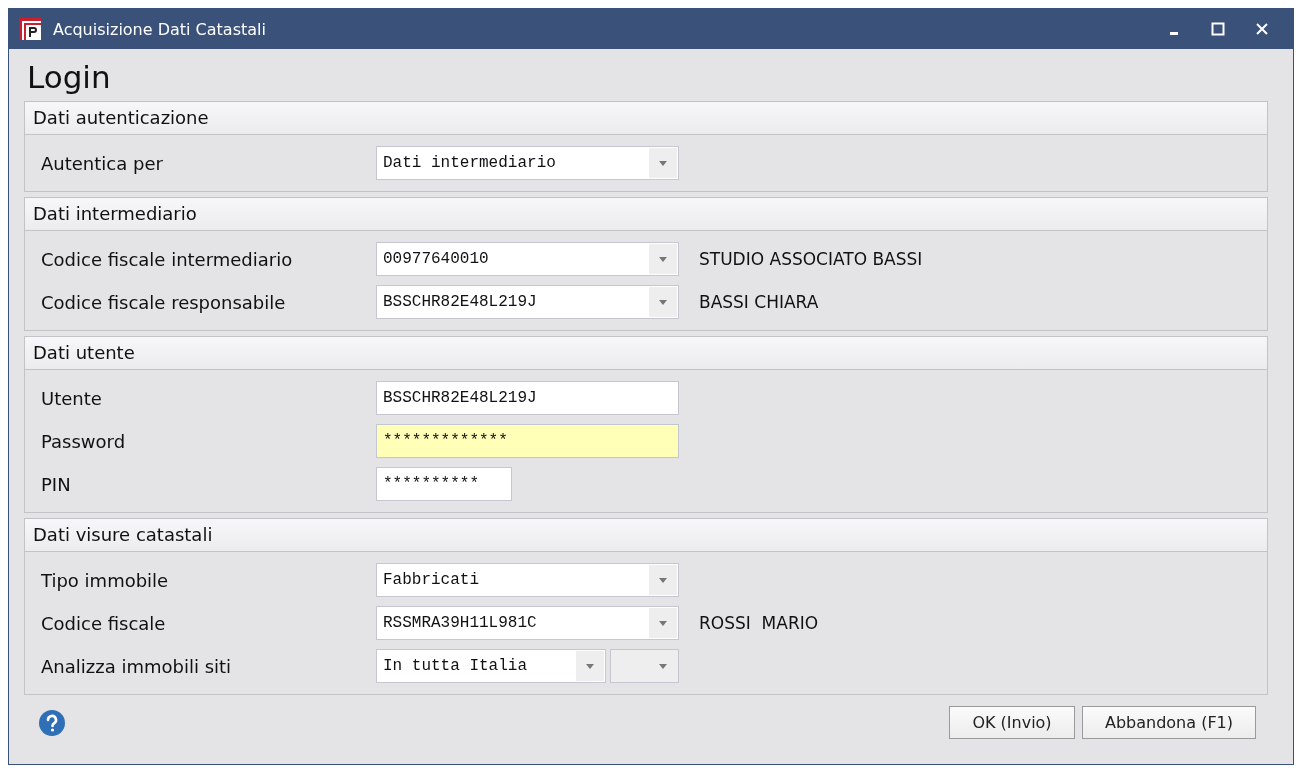  What do you see at coordinates (527, 302) in the screenshot?
I see `dropdown-field: BSSCHR82E48L219J` at bounding box center [527, 302].